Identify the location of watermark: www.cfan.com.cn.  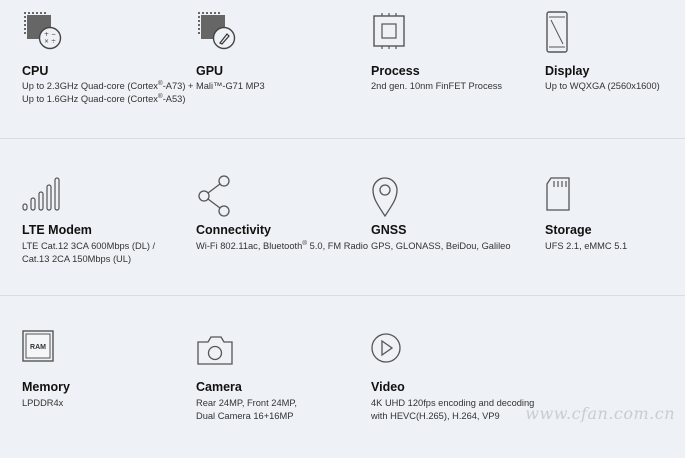
(600, 413).